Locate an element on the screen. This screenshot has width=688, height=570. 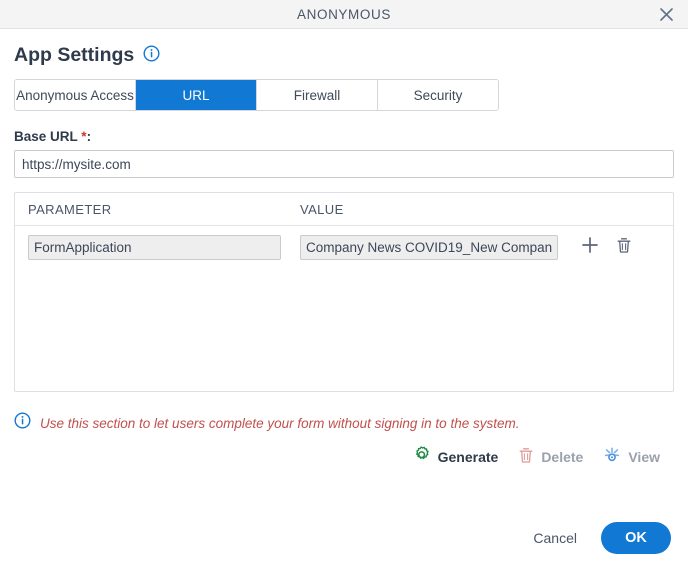
delete-button: Delete is located at coordinates (550, 457).